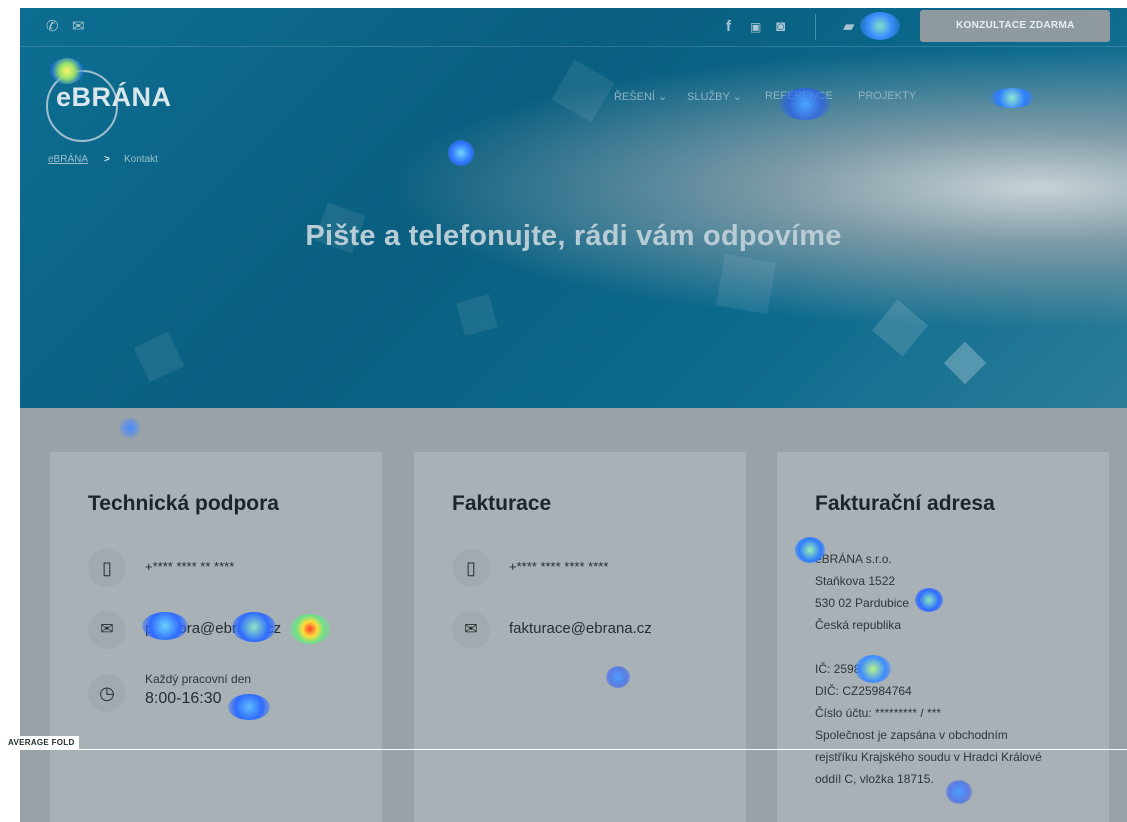  I want to click on free-consultation-button: KONZULTACE ZDARMA, so click(1015, 26).